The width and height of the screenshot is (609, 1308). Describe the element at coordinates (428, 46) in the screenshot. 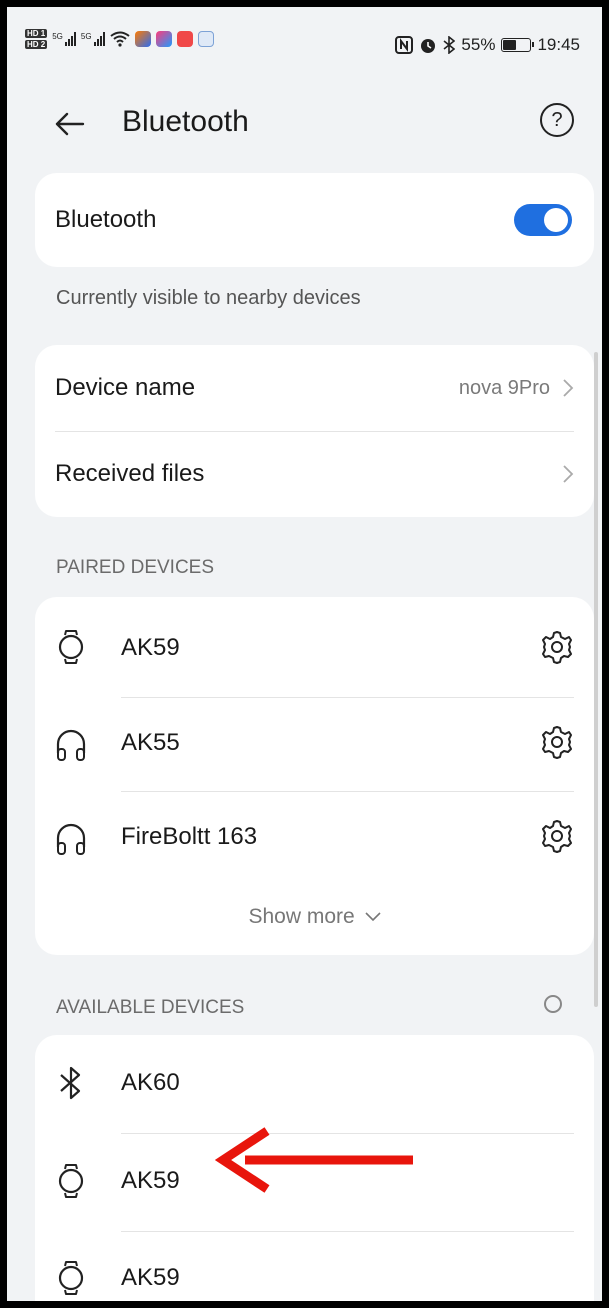

I see `alarm-icon` at that location.